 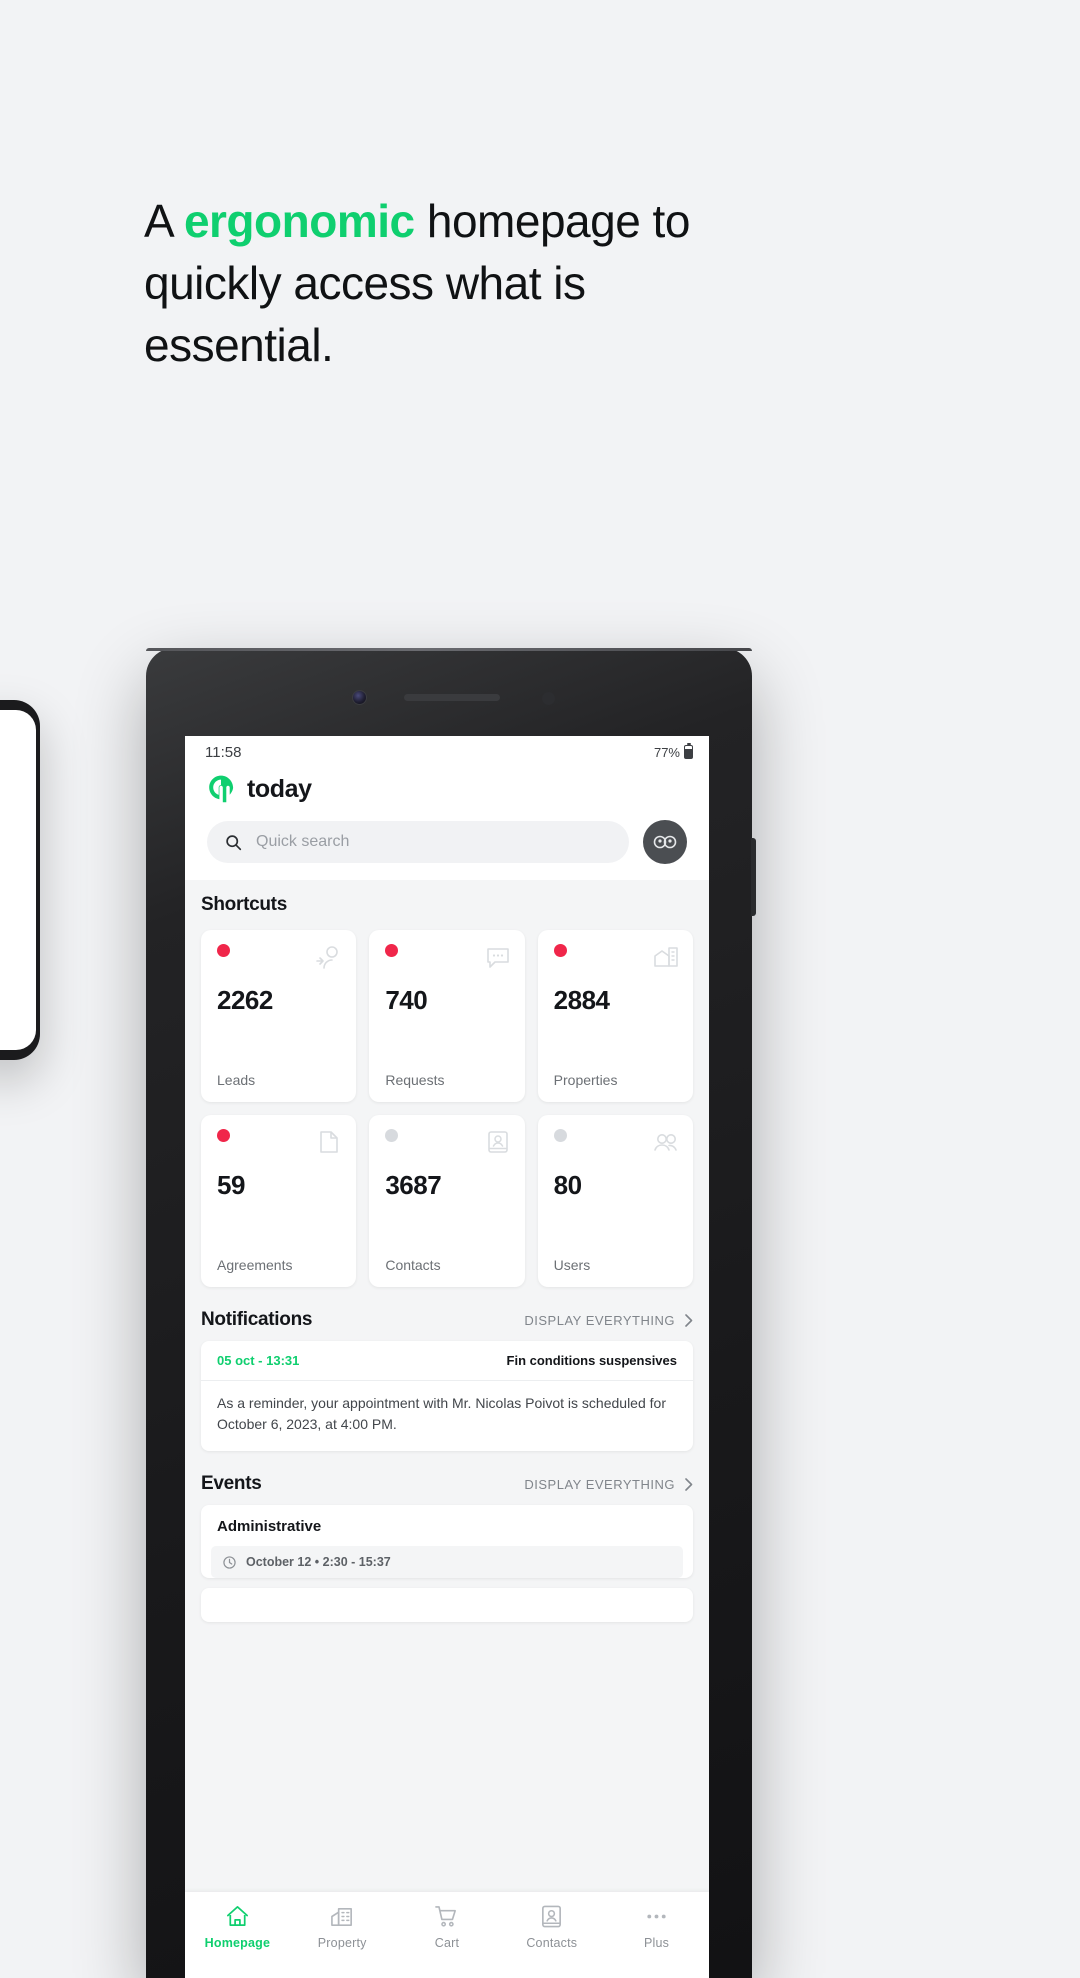 I want to click on event-time: October 12 • 2:30 - 15:37, so click(x=318, y=1562).